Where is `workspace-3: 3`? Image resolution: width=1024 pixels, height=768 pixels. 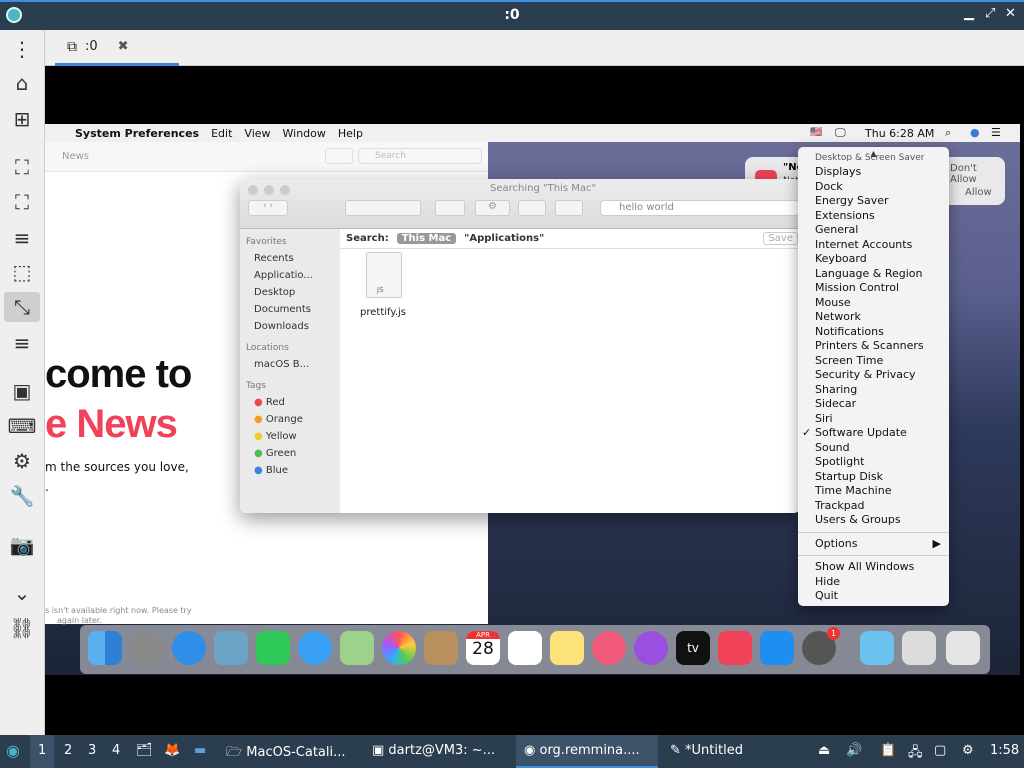
workspace-3: 3 is located at coordinates (92, 750).